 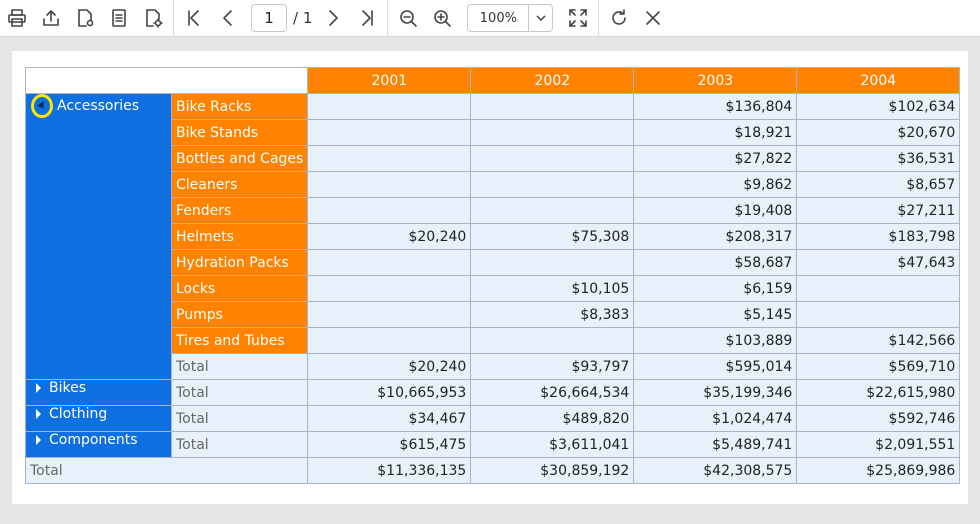 What do you see at coordinates (552, 236) in the screenshot?
I see `value-cell: $75,308` at bounding box center [552, 236].